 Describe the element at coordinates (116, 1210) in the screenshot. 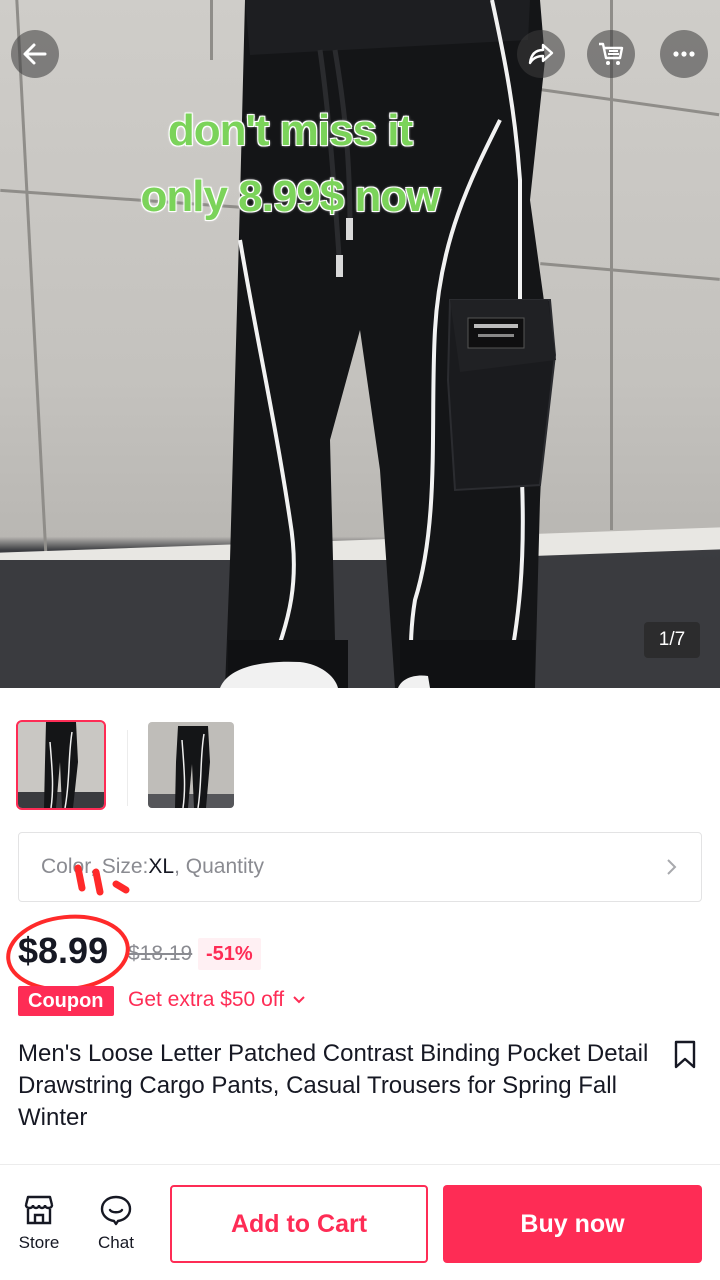

I see `chat-icon` at that location.